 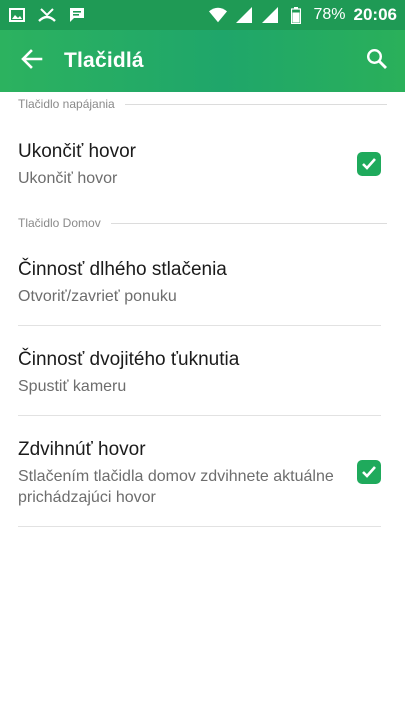 What do you see at coordinates (68, 178) in the screenshot?
I see `setting-subtitle: Ukončiť hovor` at bounding box center [68, 178].